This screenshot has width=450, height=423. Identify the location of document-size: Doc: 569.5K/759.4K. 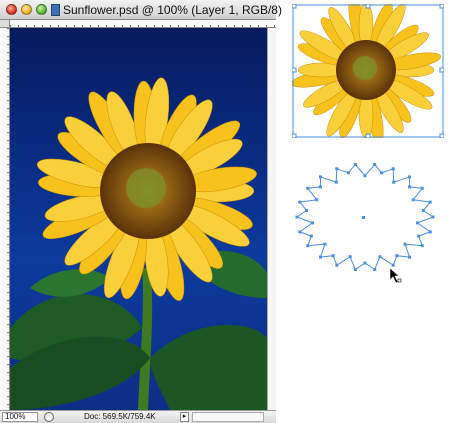
(120, 416).